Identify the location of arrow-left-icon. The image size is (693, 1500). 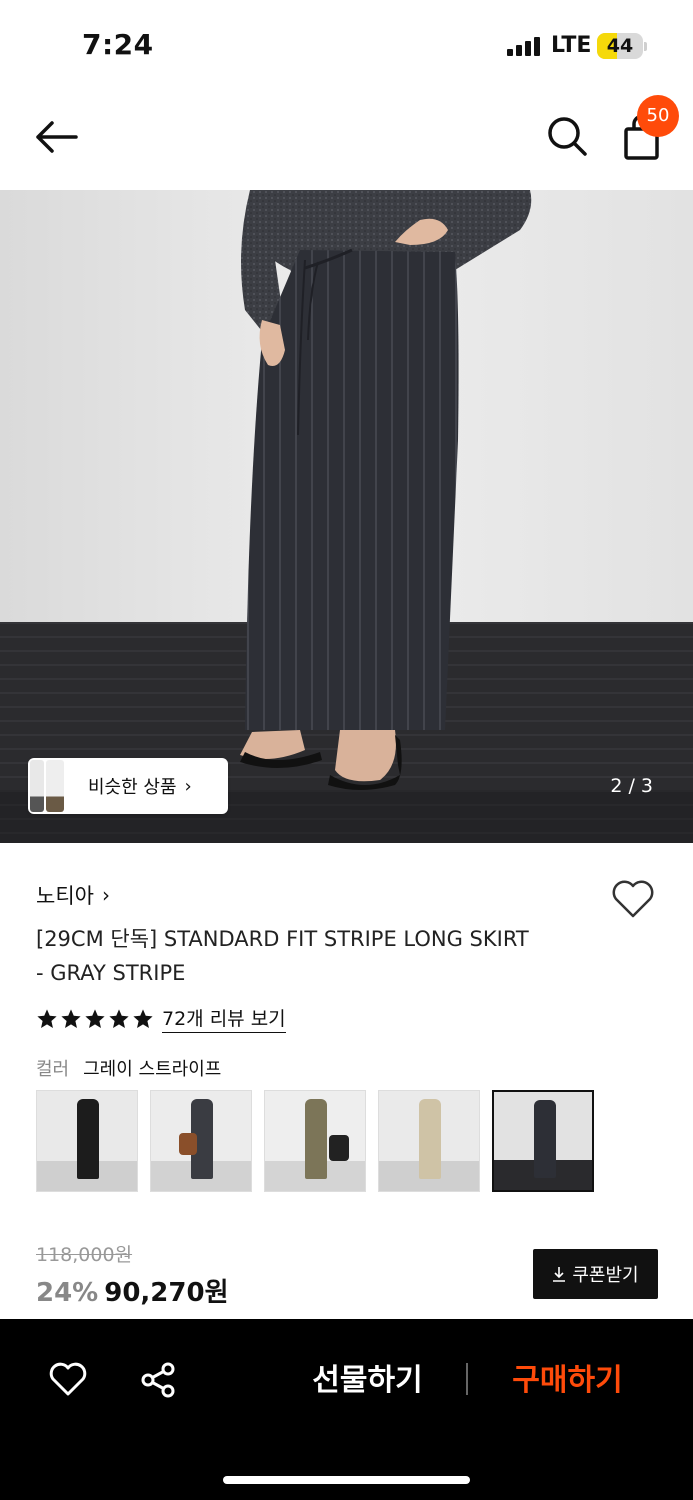
(57, 137).